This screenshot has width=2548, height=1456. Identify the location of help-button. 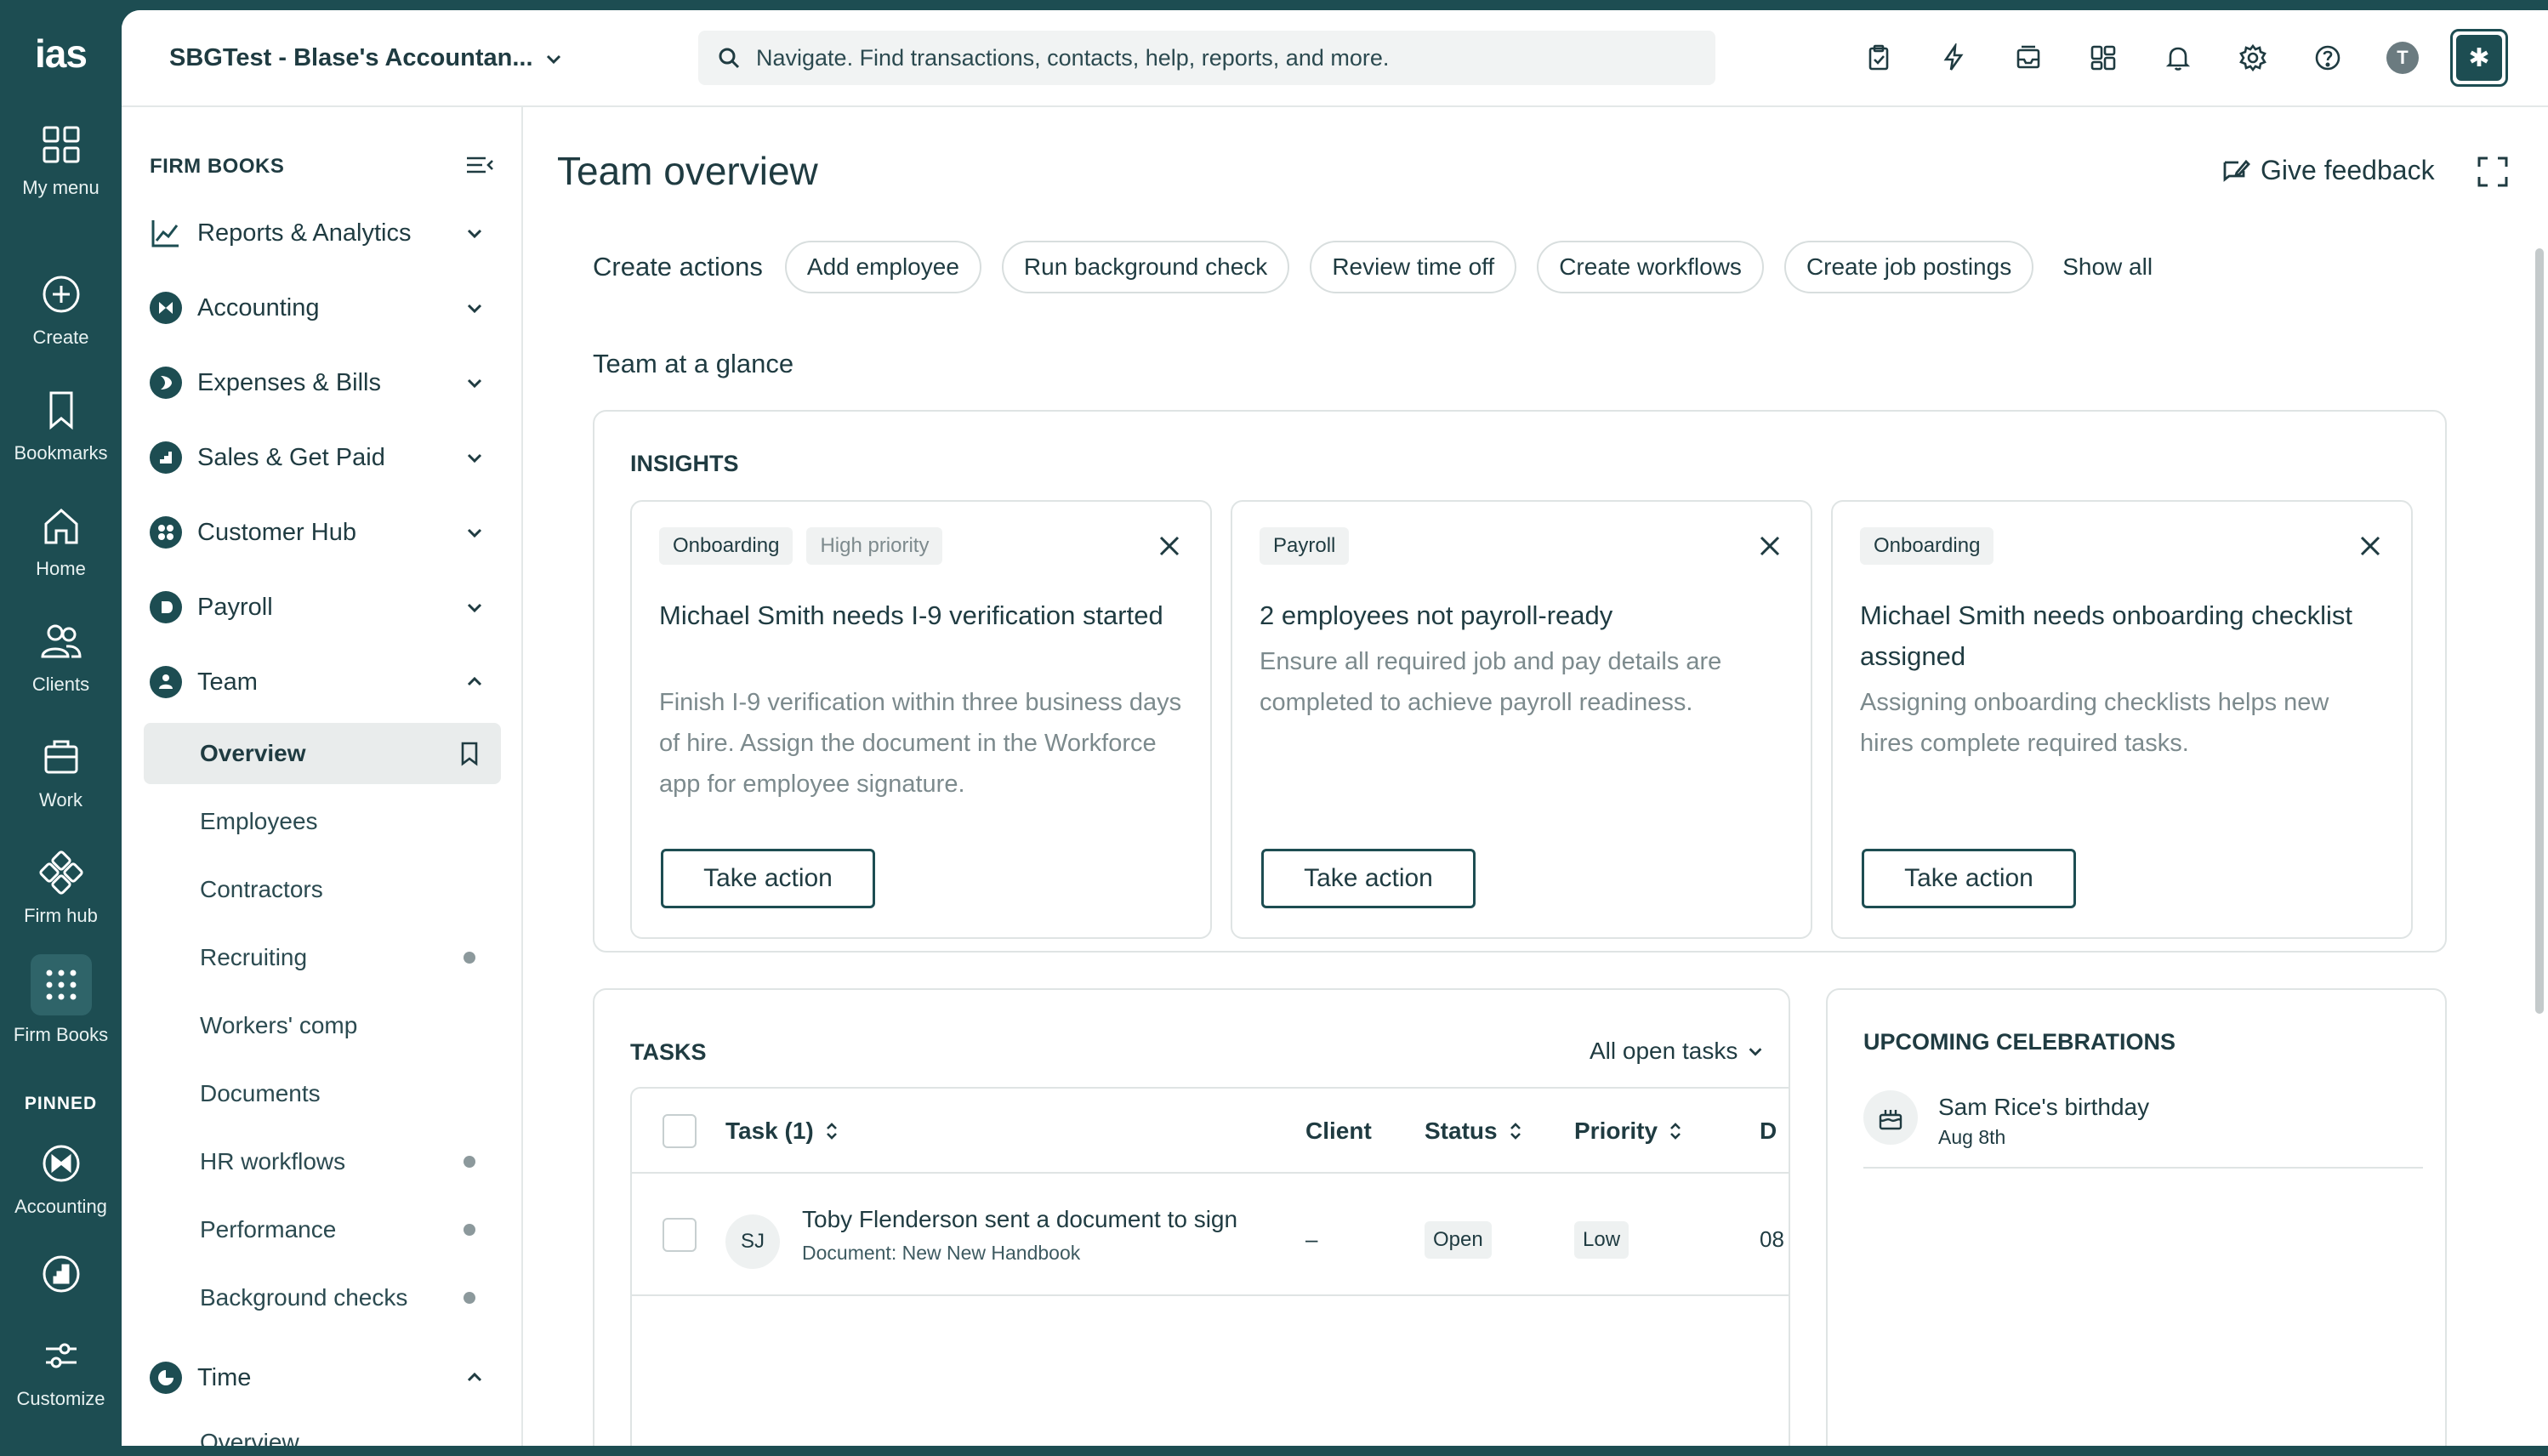
(2328, 58).